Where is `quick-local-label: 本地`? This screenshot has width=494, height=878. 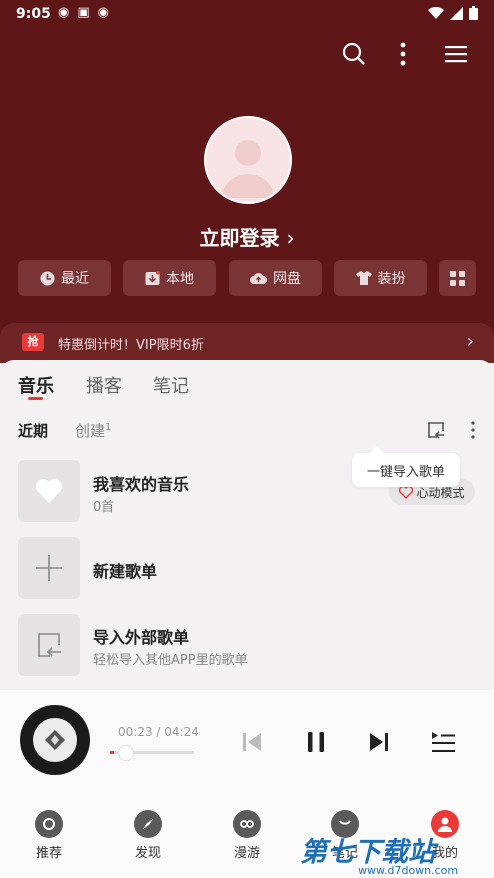 quick-local-label: 本地 is located at coordinates (180, 279).